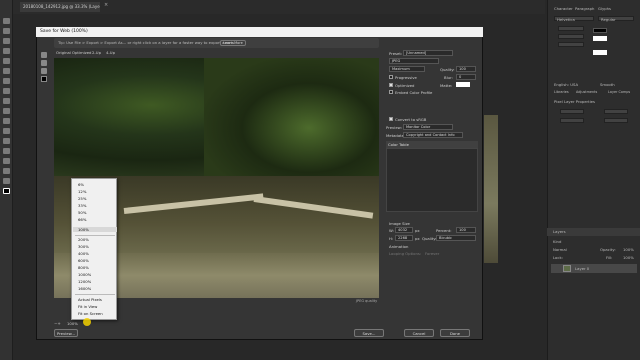  Describe the element at coordinates (600, 52) in the screenshot. I see `text-color-box` at that location.